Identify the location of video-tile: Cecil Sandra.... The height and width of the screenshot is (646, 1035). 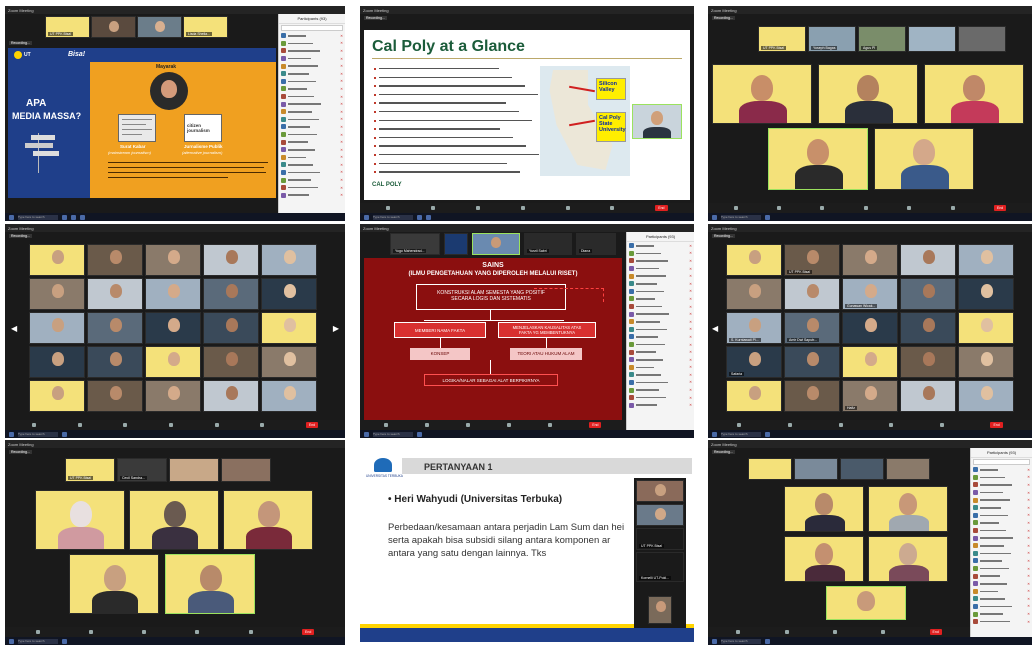
(142, 470).